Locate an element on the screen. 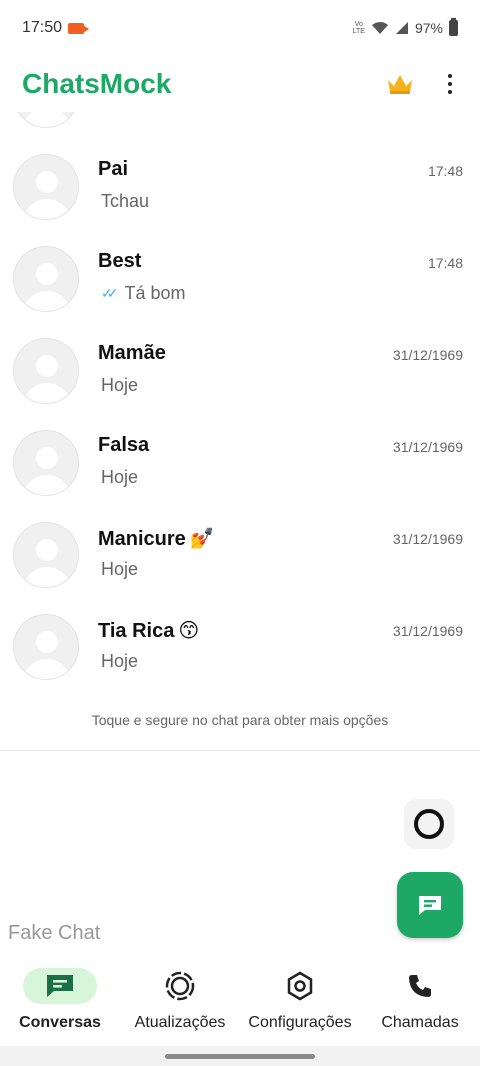 This screenshot has width=480, height=1066. crown-icon is located at coordinates (400, 84).